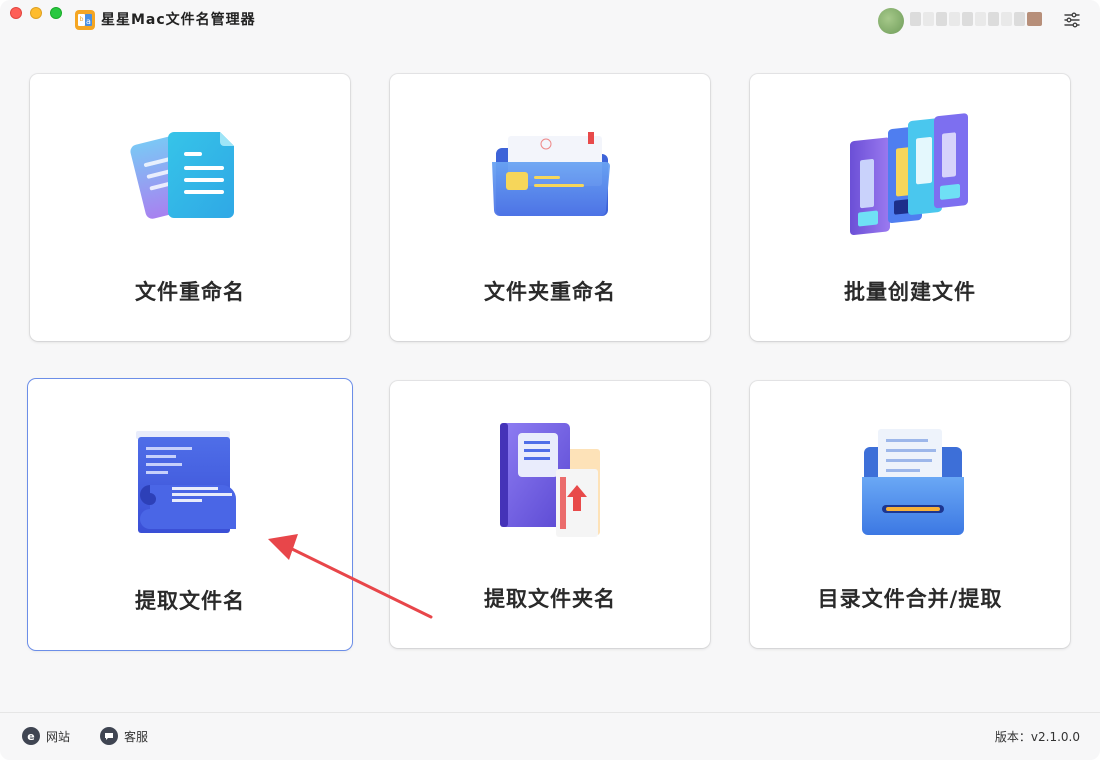 This screenshot has height=760, width=1100. I want to click on card-label: 文件夹重命名, so click(550, 292).